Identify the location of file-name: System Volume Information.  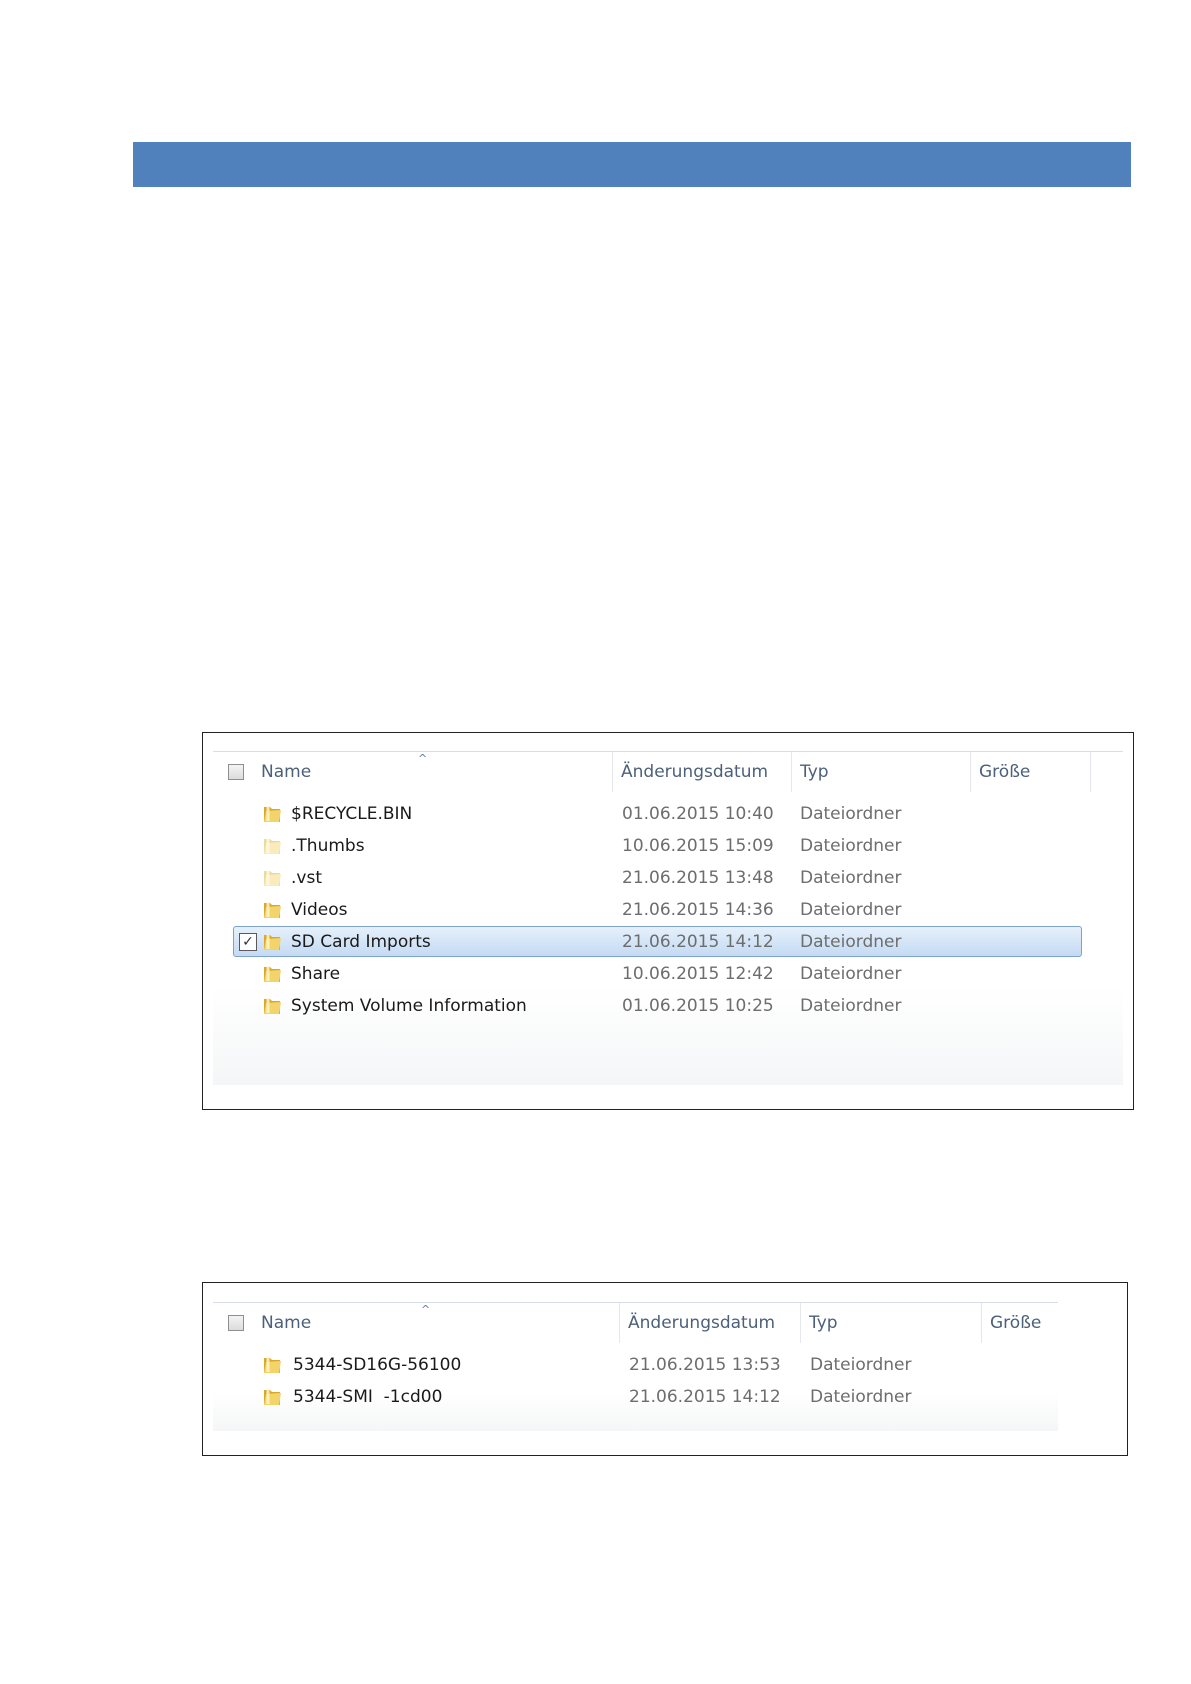
(409, 1006).